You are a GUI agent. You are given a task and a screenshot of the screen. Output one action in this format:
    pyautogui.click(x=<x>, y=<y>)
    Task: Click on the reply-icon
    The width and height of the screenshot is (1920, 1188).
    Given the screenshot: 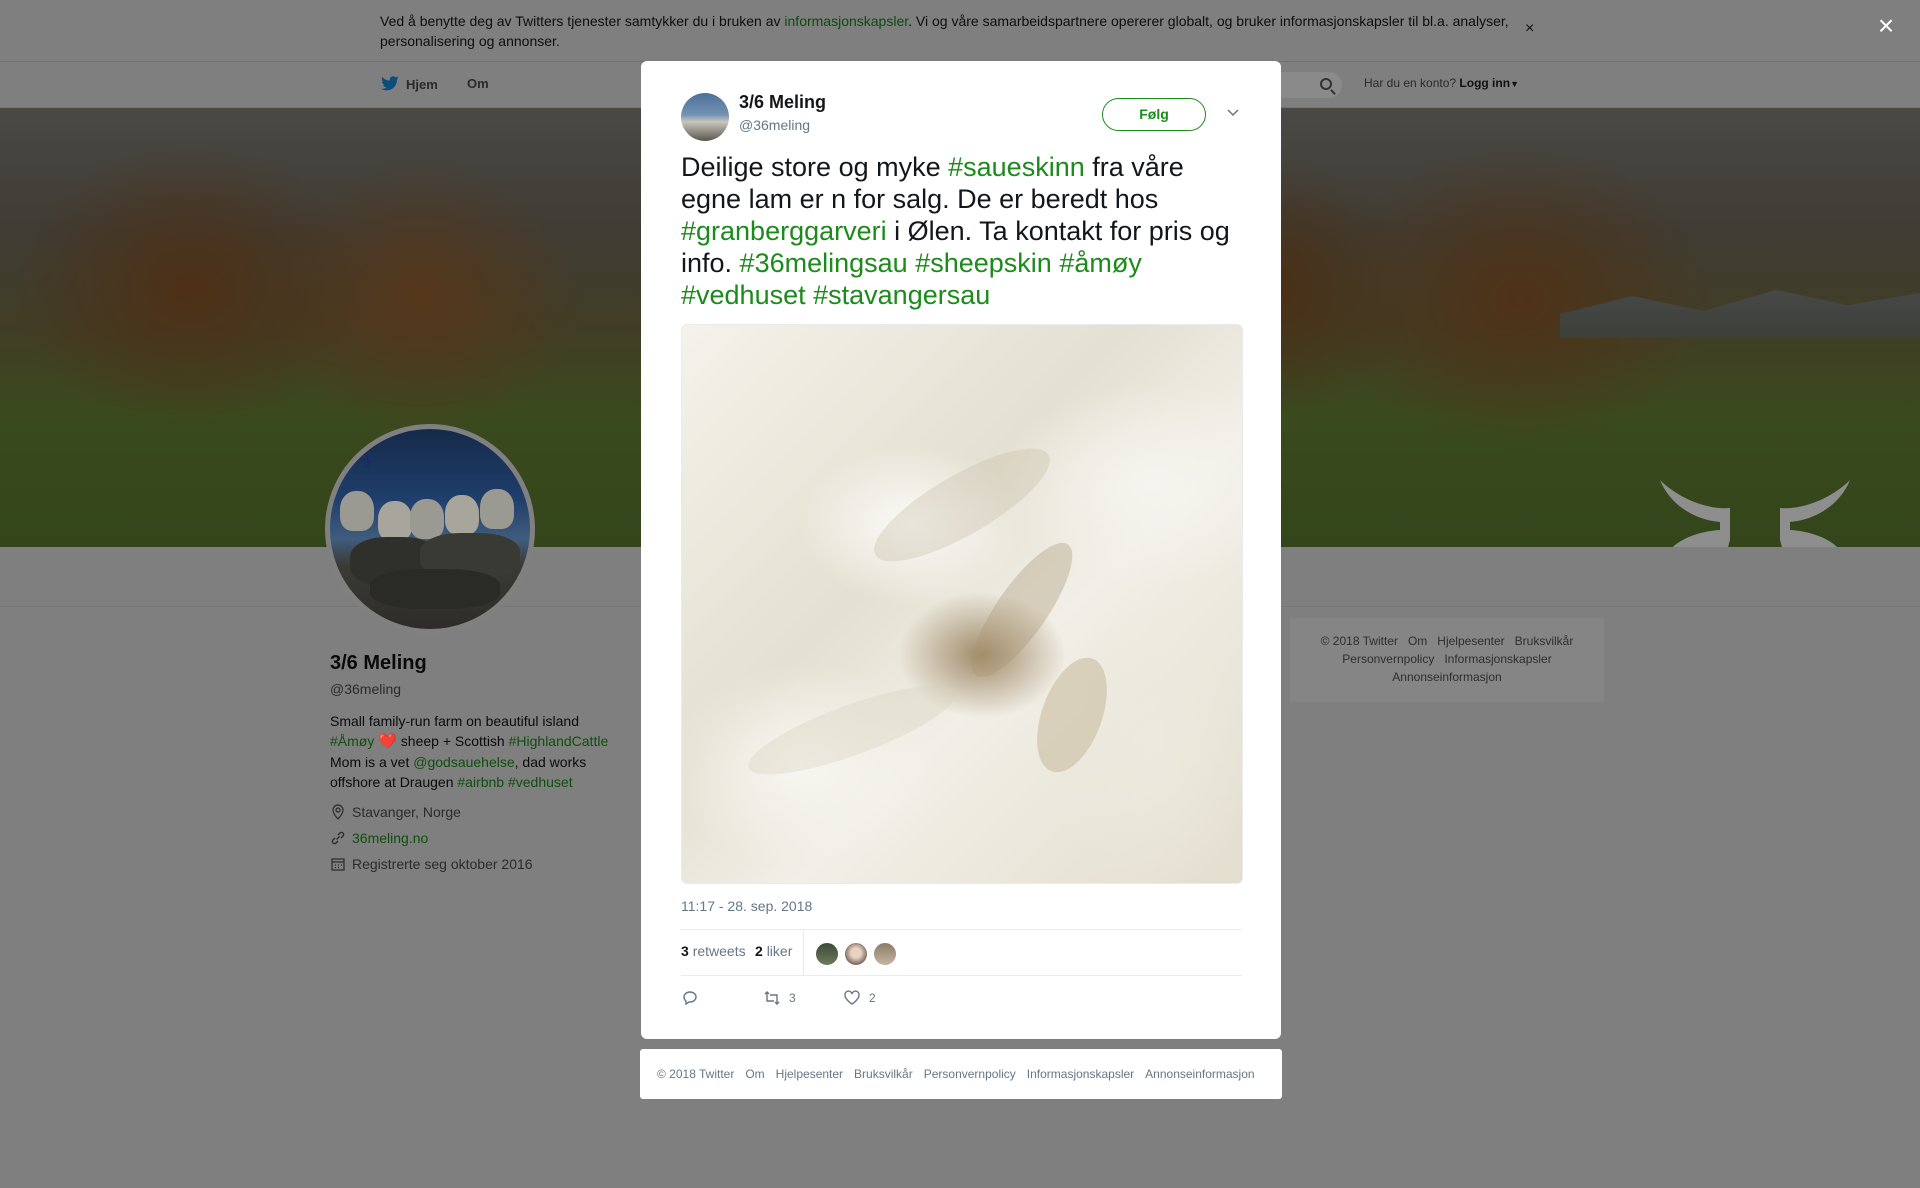 What is the action you would take?
    pyautogui.click(x=690, y=998)
    